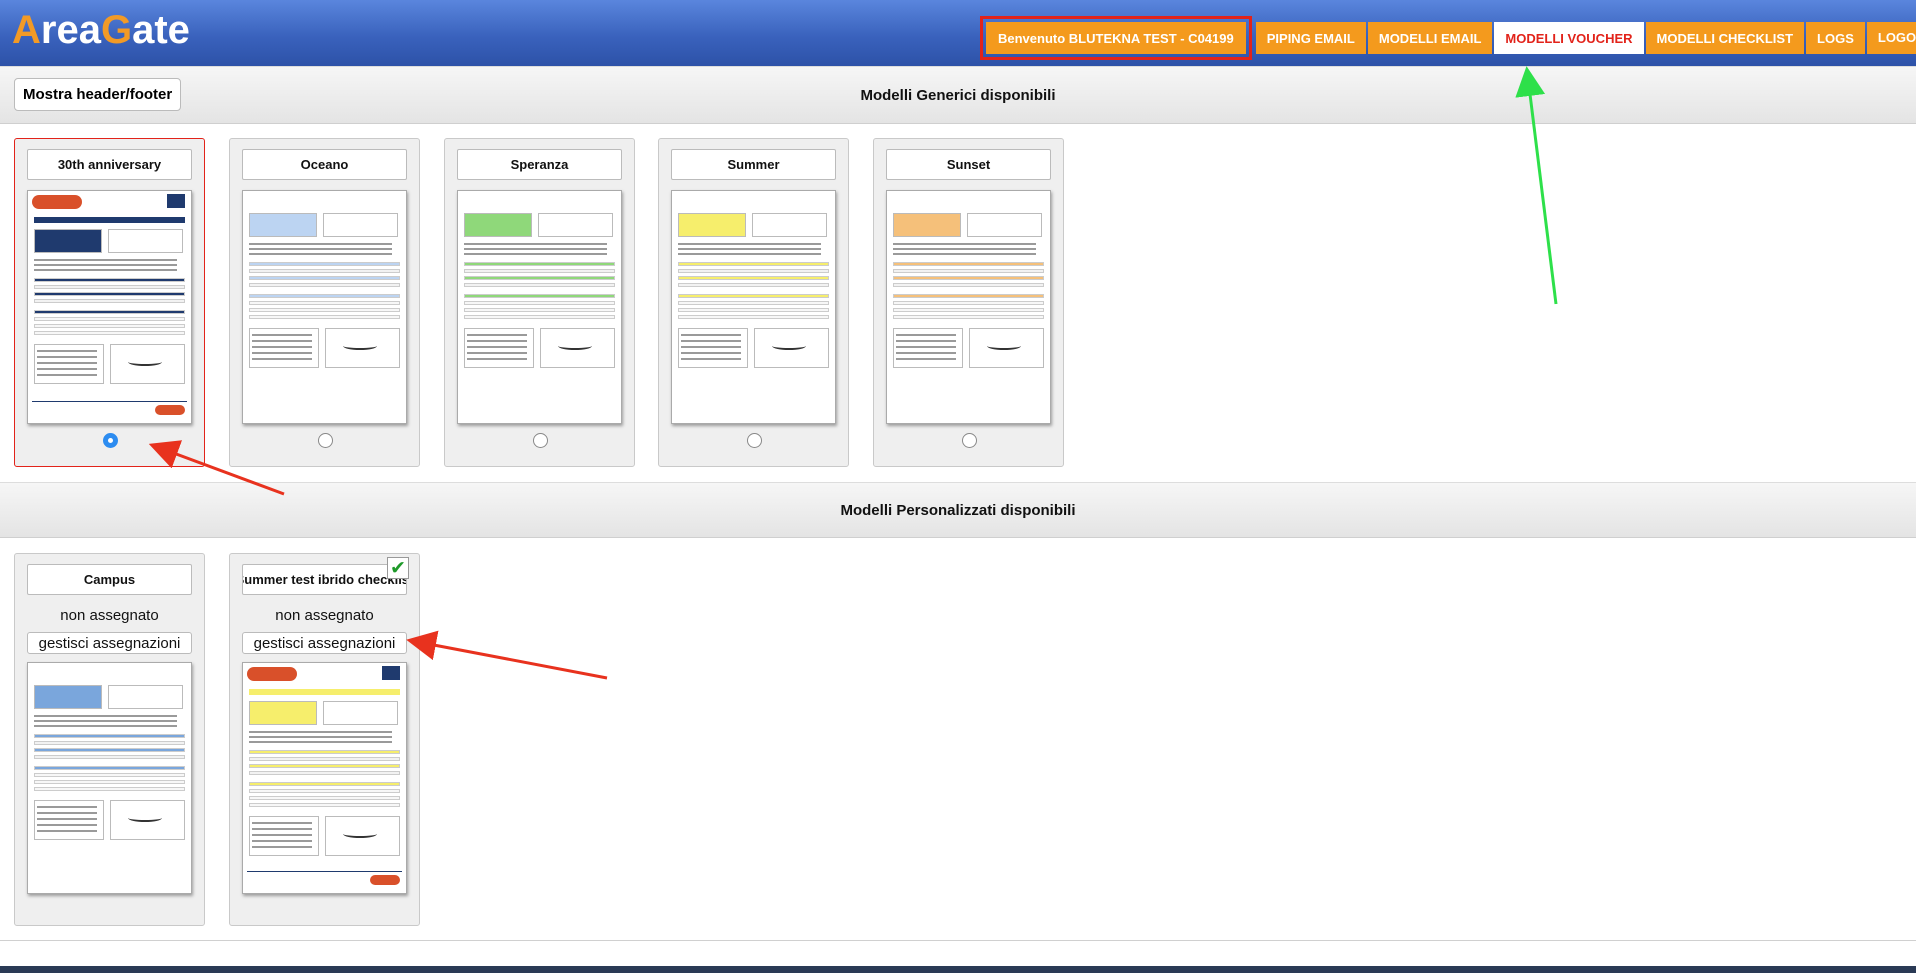 This screenshot has height=973, width=1916. What do you see at coordinates (1536, 185) in the screenshot?
I see `green-arrow` at bounding box center [1536, 185].